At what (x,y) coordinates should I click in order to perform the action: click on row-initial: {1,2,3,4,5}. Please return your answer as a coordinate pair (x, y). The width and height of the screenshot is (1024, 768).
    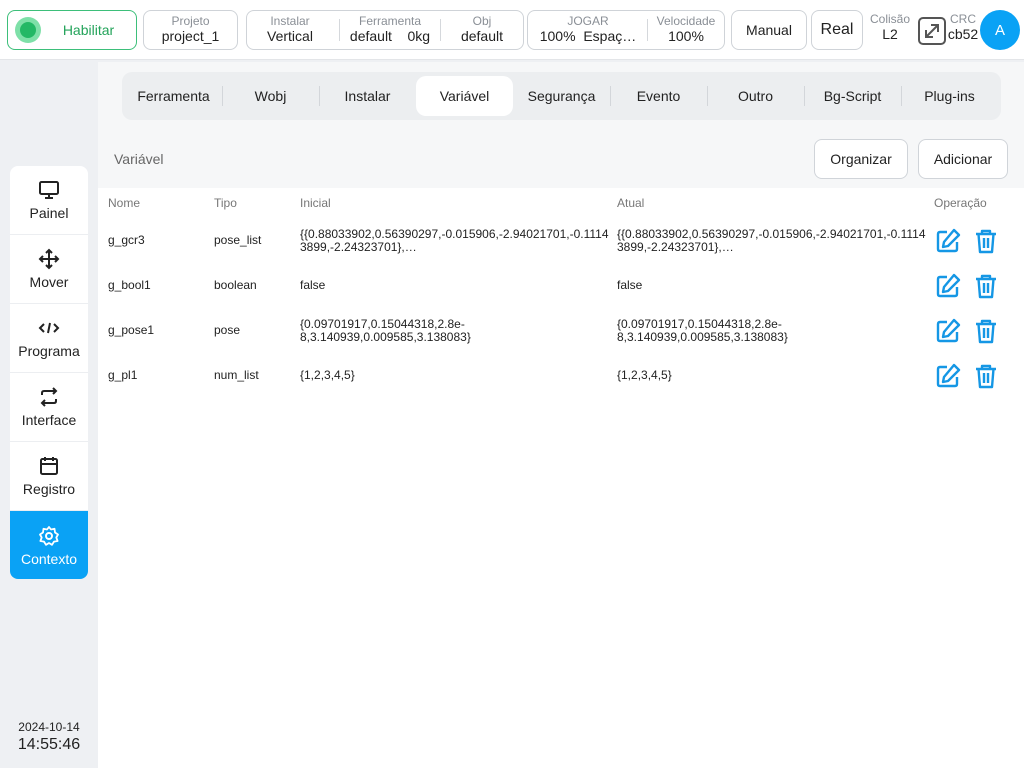
    Looking at the image, I should click on (327, 375).